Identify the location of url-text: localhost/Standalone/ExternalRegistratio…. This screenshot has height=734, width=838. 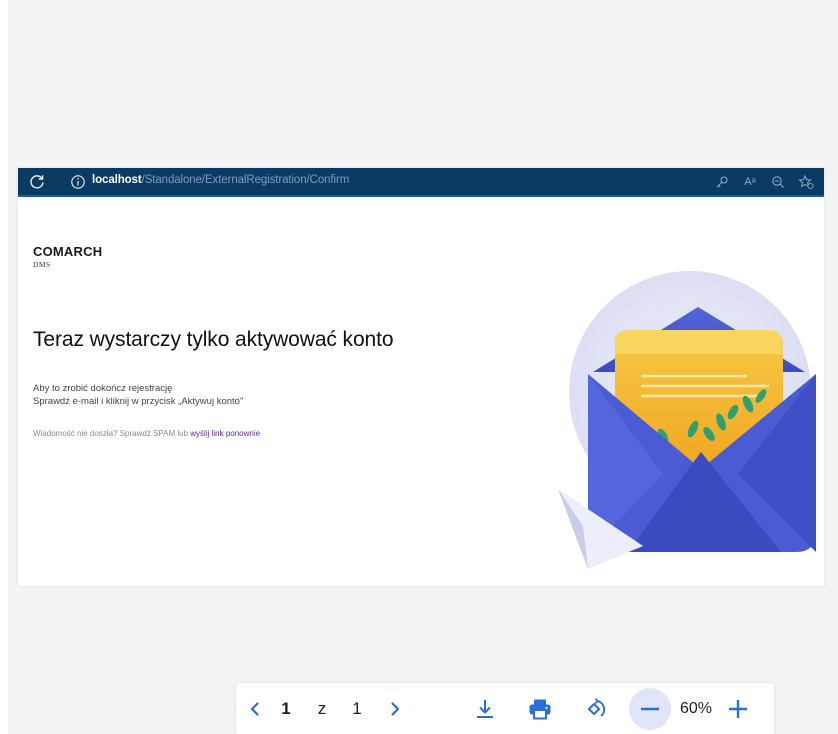
(220, 180).